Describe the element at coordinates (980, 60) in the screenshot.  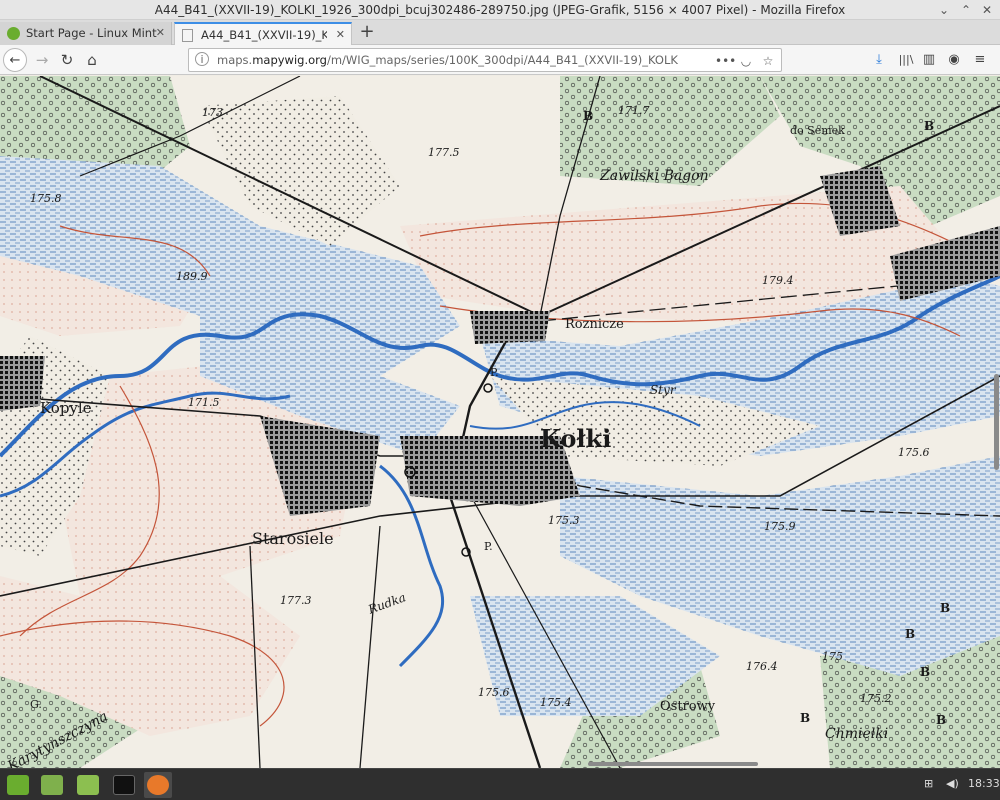
I see `menu-icon: ≡` at that location.